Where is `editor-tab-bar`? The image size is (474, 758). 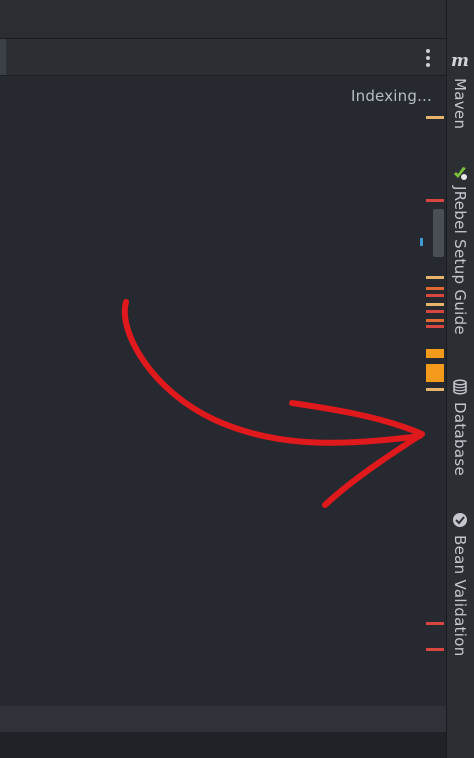 editor-tab-bar is located at coordinates (223, 57).